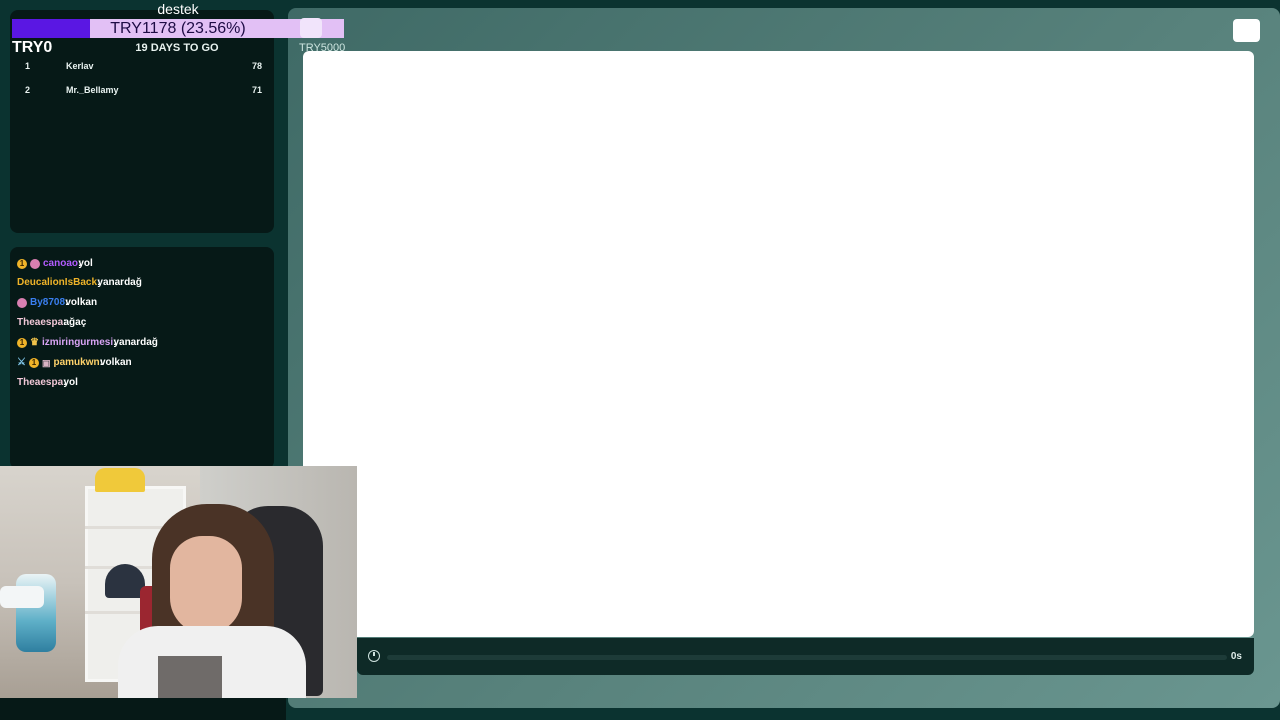  Describe the element at coordinates (57, 282) in the screenshot. I see `chat-username: DeucalionIsBack` at that location.